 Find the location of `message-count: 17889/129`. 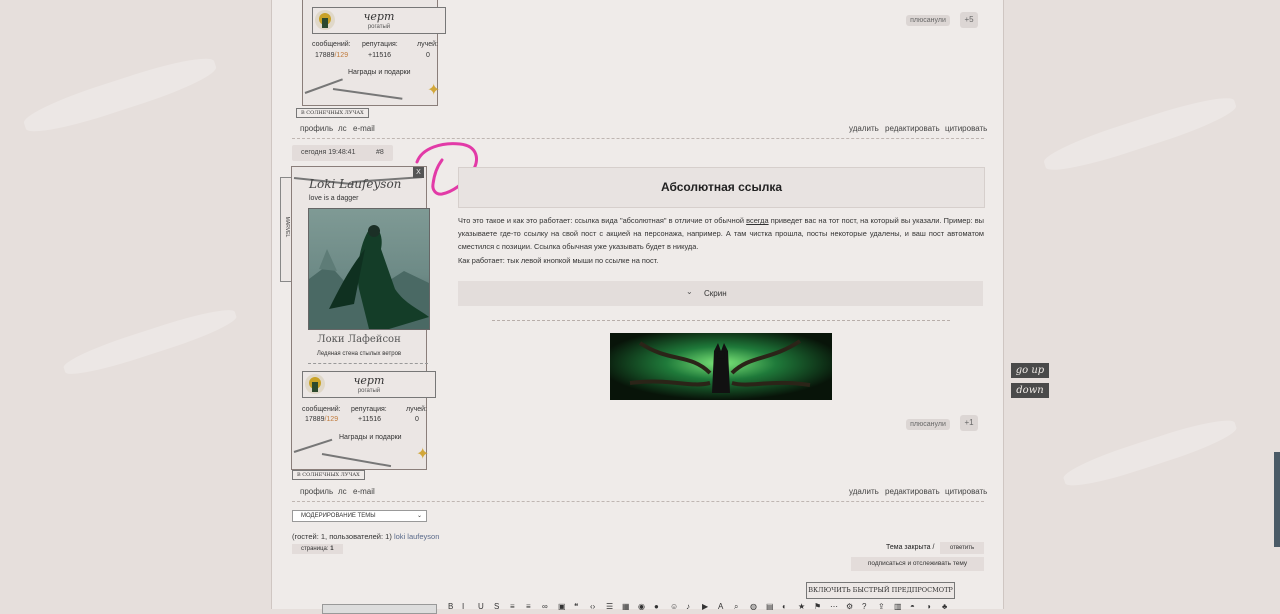

message-count: 17889/129 is located at coordinates (322, 419).